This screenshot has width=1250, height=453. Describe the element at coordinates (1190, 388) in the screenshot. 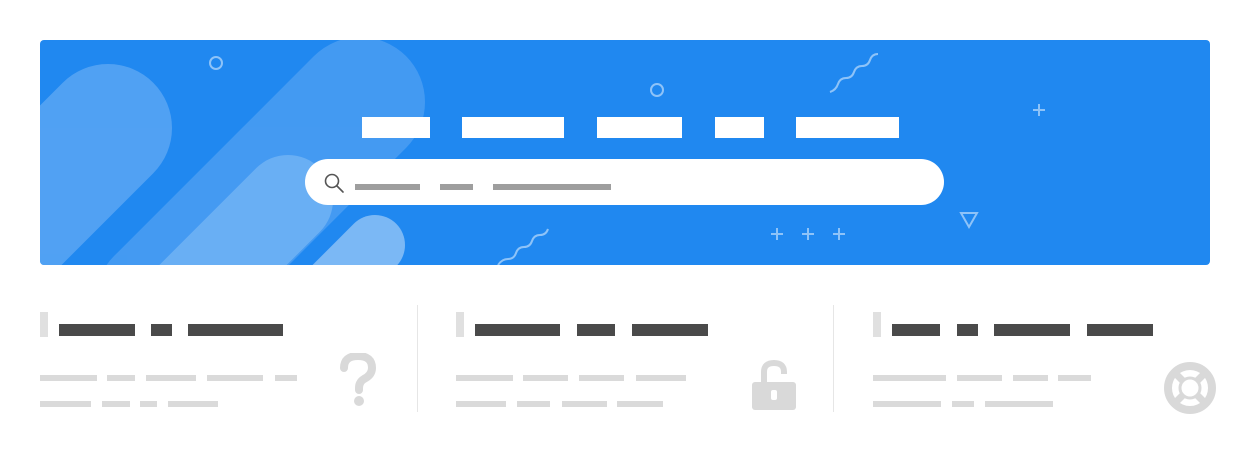

I see `lifebuoy-icon` at that location.